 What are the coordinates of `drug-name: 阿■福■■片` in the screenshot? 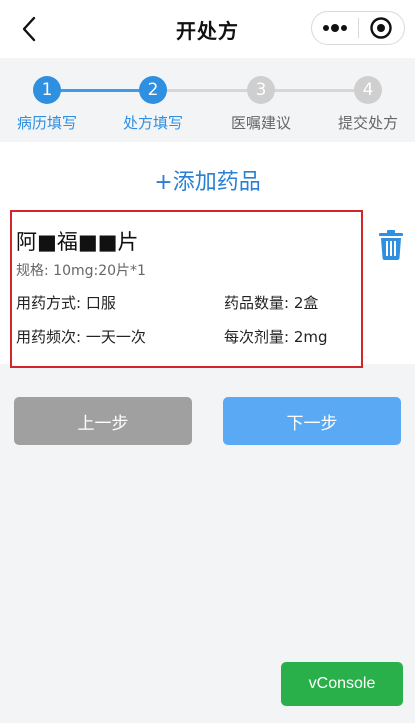 It's located at (77, 242).